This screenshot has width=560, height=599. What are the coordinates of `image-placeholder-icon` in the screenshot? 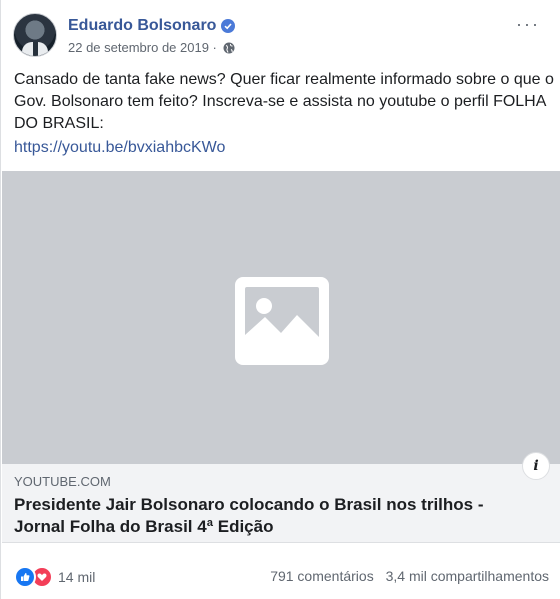 It's located at (282, 321).